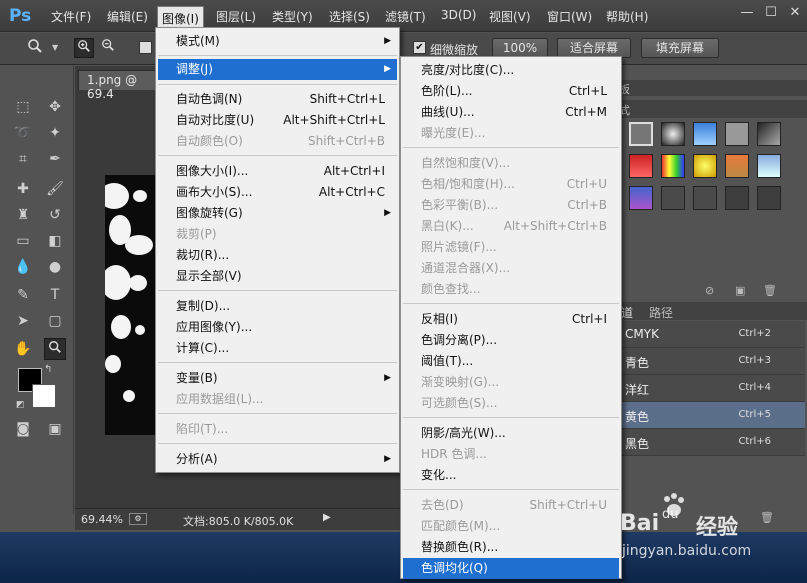 The image size is (807, 583). I want to click on zoom-level: 69.44%, so click(102, 519).